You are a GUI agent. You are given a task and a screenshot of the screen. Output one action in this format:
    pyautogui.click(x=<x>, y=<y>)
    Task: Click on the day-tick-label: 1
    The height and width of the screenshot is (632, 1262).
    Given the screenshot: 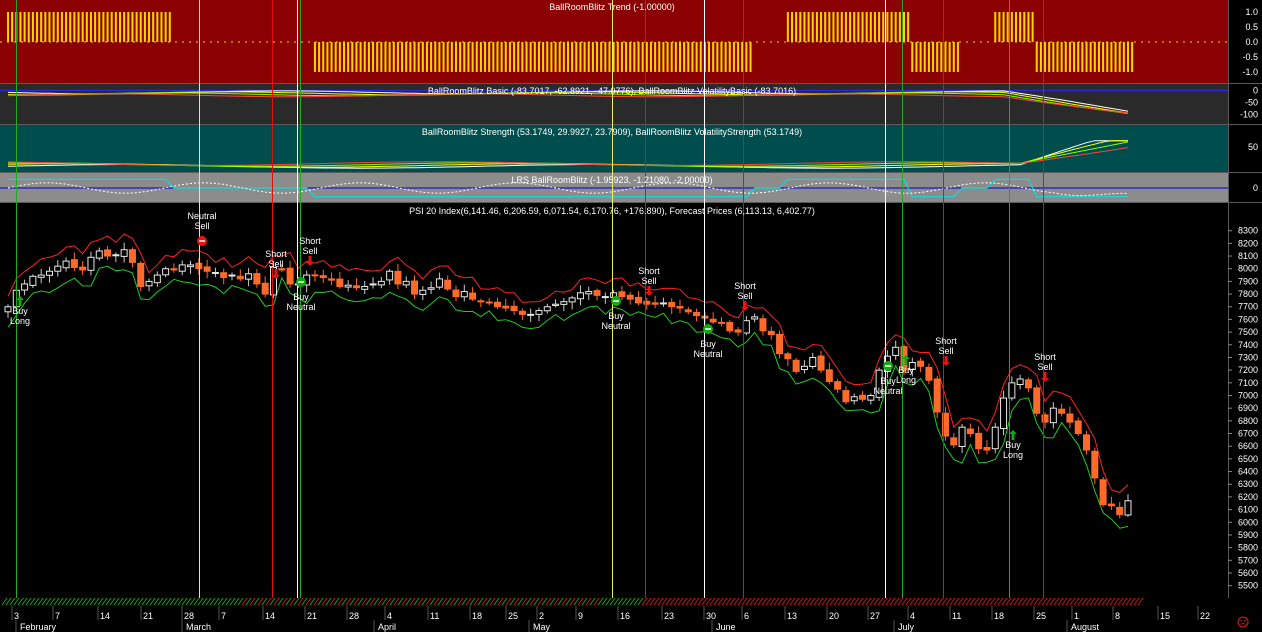 What is the action you would take?
    pyautogui.click(x=1076, y=616)
    